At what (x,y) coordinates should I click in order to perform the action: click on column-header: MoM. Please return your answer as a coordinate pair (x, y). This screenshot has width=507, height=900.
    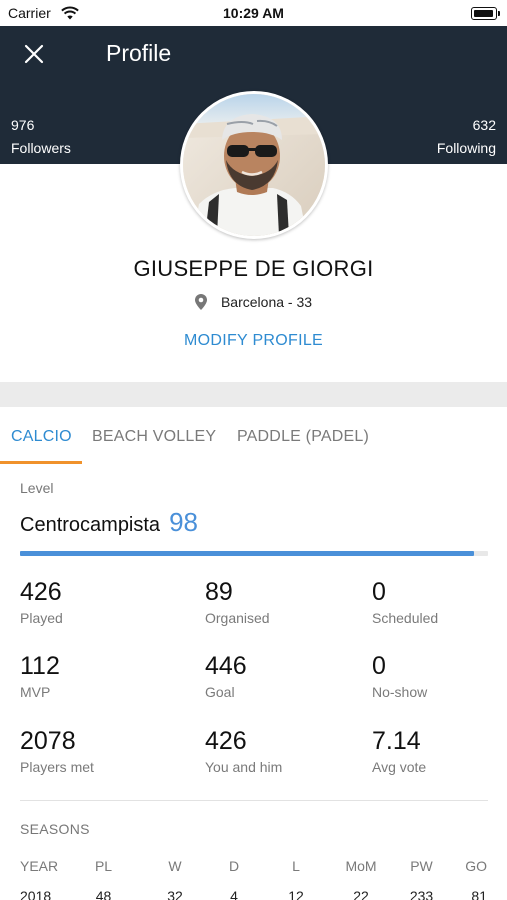
    Looking at the image, I should click on (361, 866).